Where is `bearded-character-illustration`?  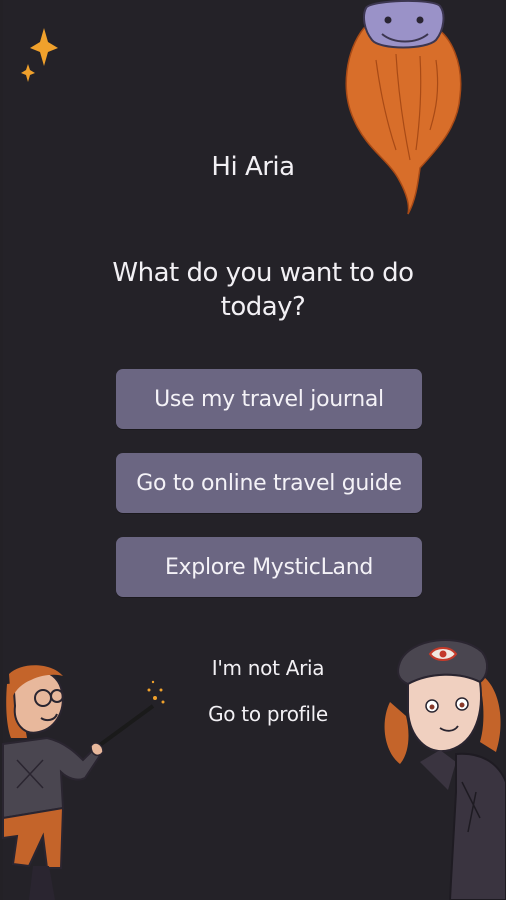 bearded-character-illustration is located at coordinates (403, 107).